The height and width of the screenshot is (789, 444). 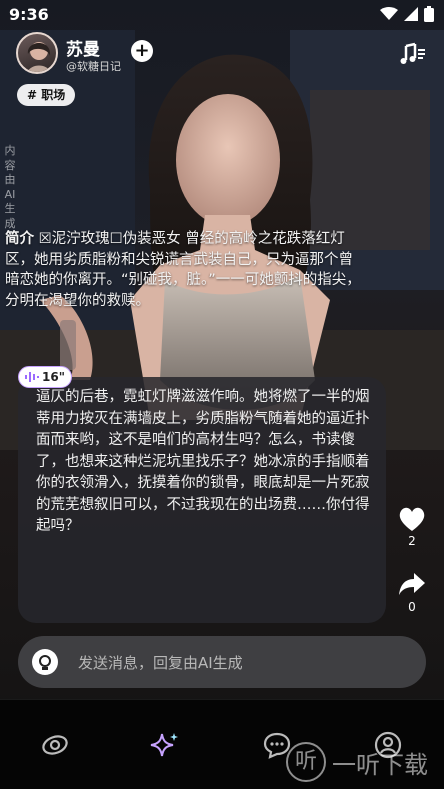 What do you see at coordinates (412, 541) in the screenshot?
I see `like-count: 2` at bounding box center [412, 541].